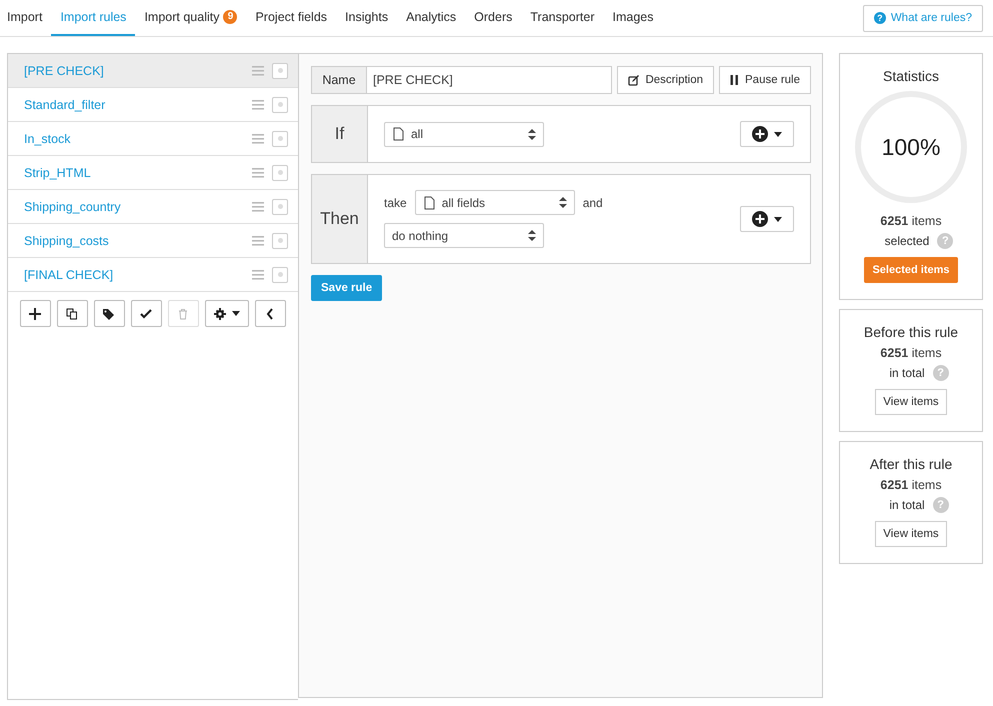  What do you see at coordinates (29, 18) in the screenshot?
I see `nav-tab: Import` at bounding box center [29, 18].